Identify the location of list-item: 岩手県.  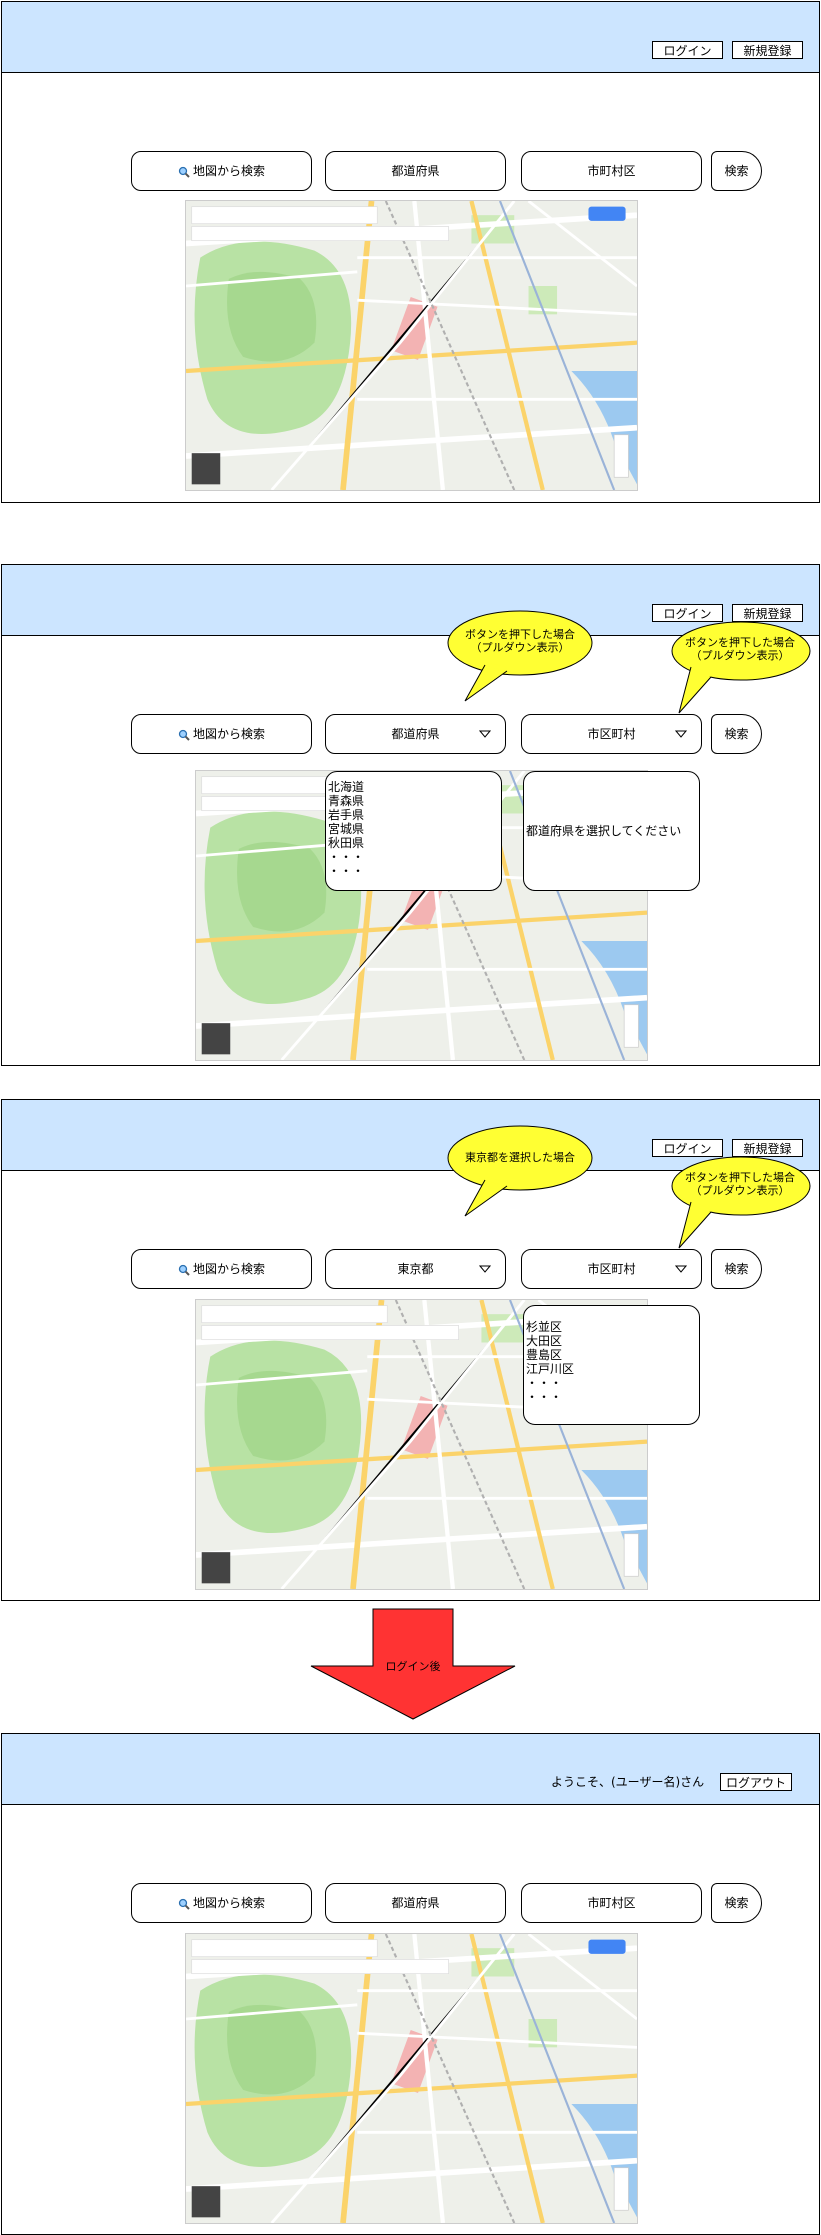
(413, 815).